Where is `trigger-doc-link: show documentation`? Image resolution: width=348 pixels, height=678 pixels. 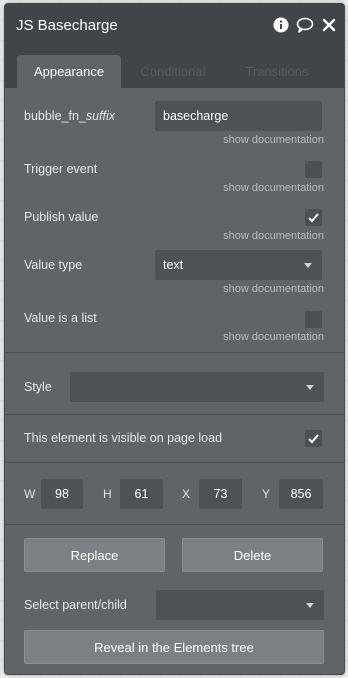 trigger-doc-link: show documentation is located at coordinates (273, 188).